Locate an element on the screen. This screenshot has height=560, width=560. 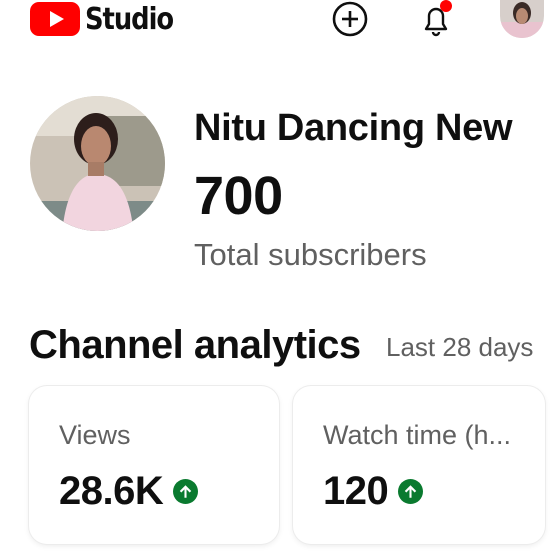
channel-avatar is located at coordinates (97, 163).